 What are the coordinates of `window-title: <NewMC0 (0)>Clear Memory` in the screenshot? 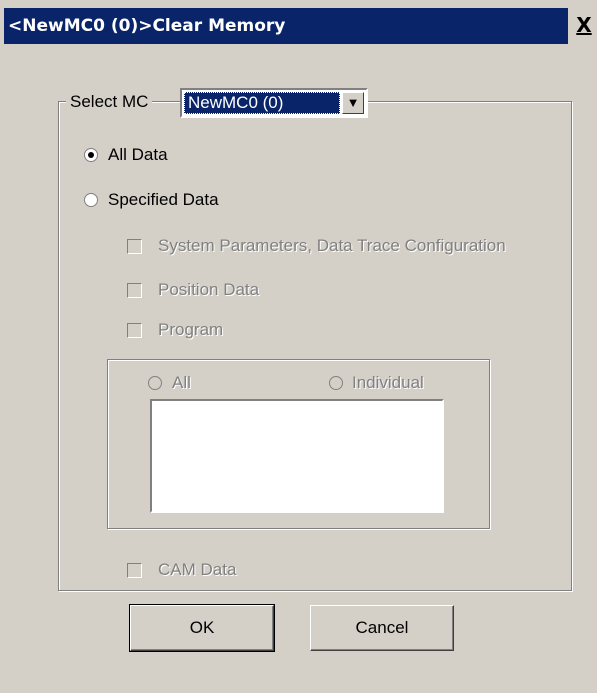 It's located at (286, 26).